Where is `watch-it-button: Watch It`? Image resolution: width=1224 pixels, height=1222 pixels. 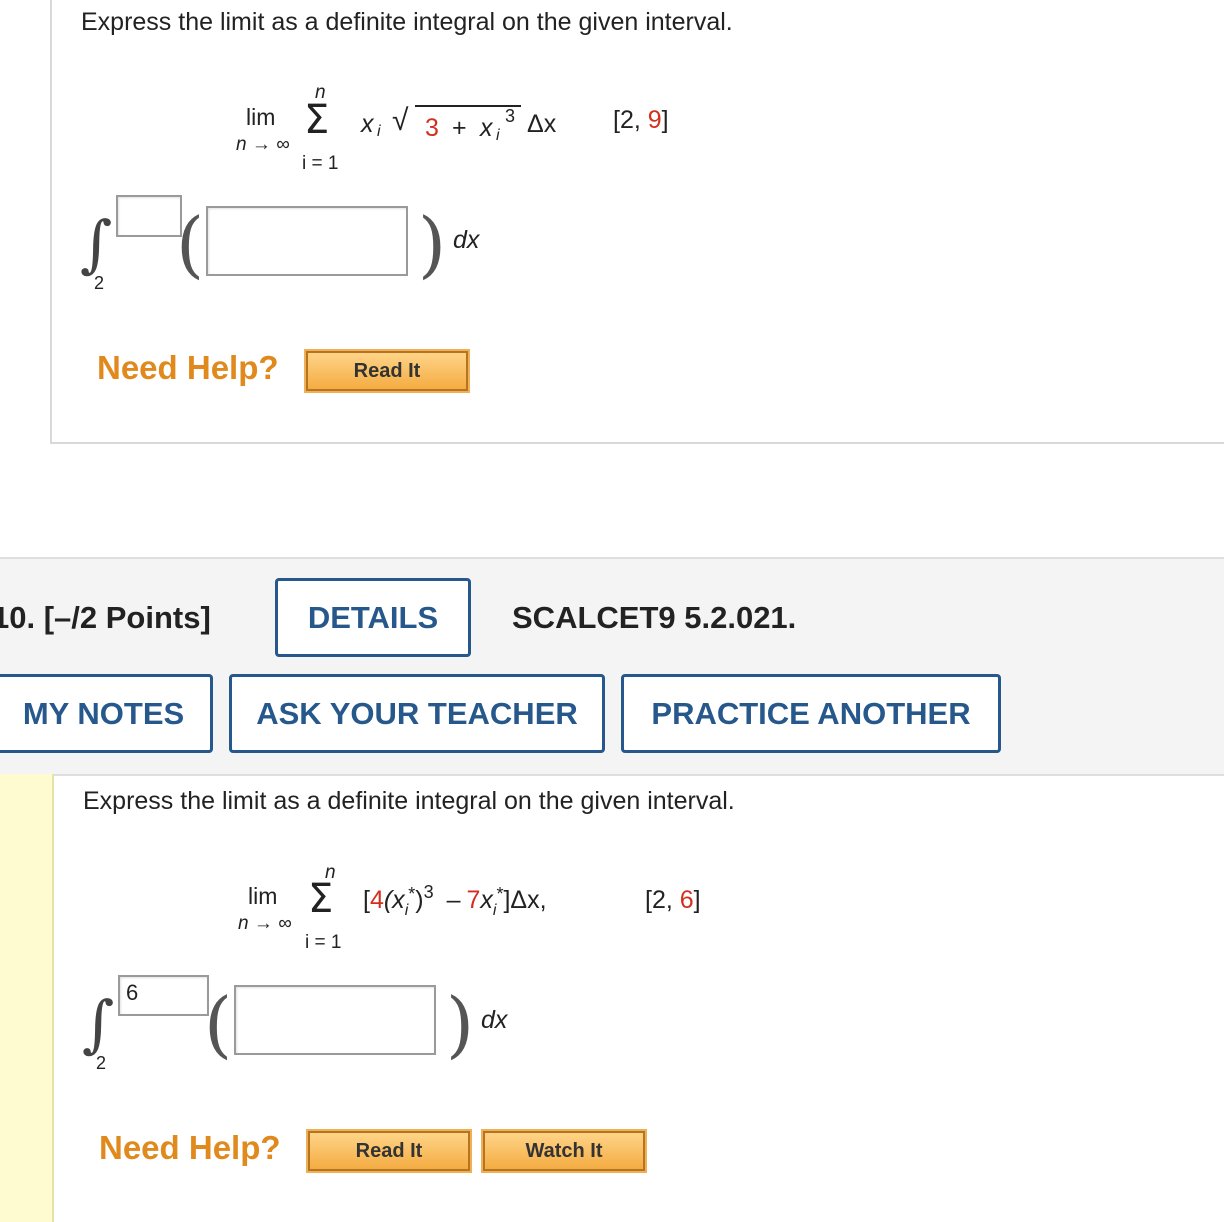
watch-it-button: Watch It is located at coordinates (564, 1151).